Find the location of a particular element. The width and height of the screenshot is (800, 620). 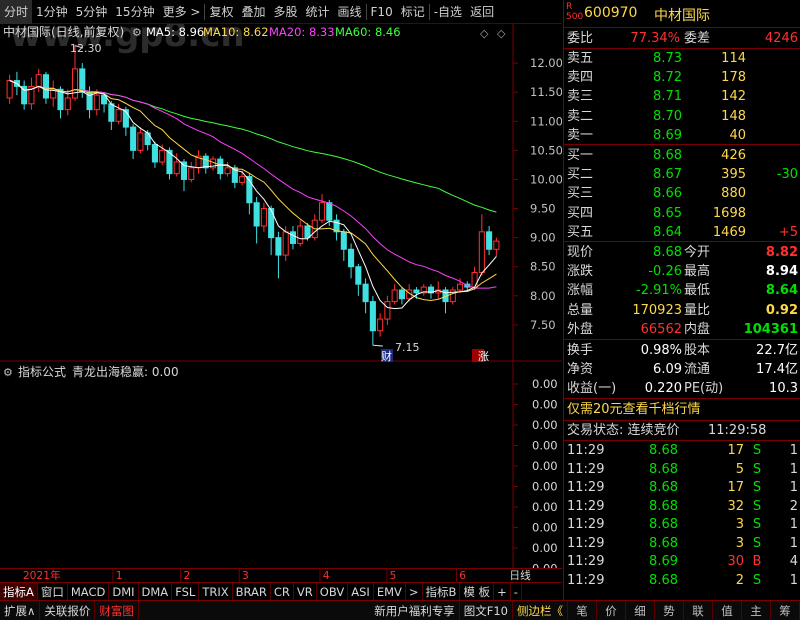

panel-switch-button: 联 is located at coordinates (698, 610).